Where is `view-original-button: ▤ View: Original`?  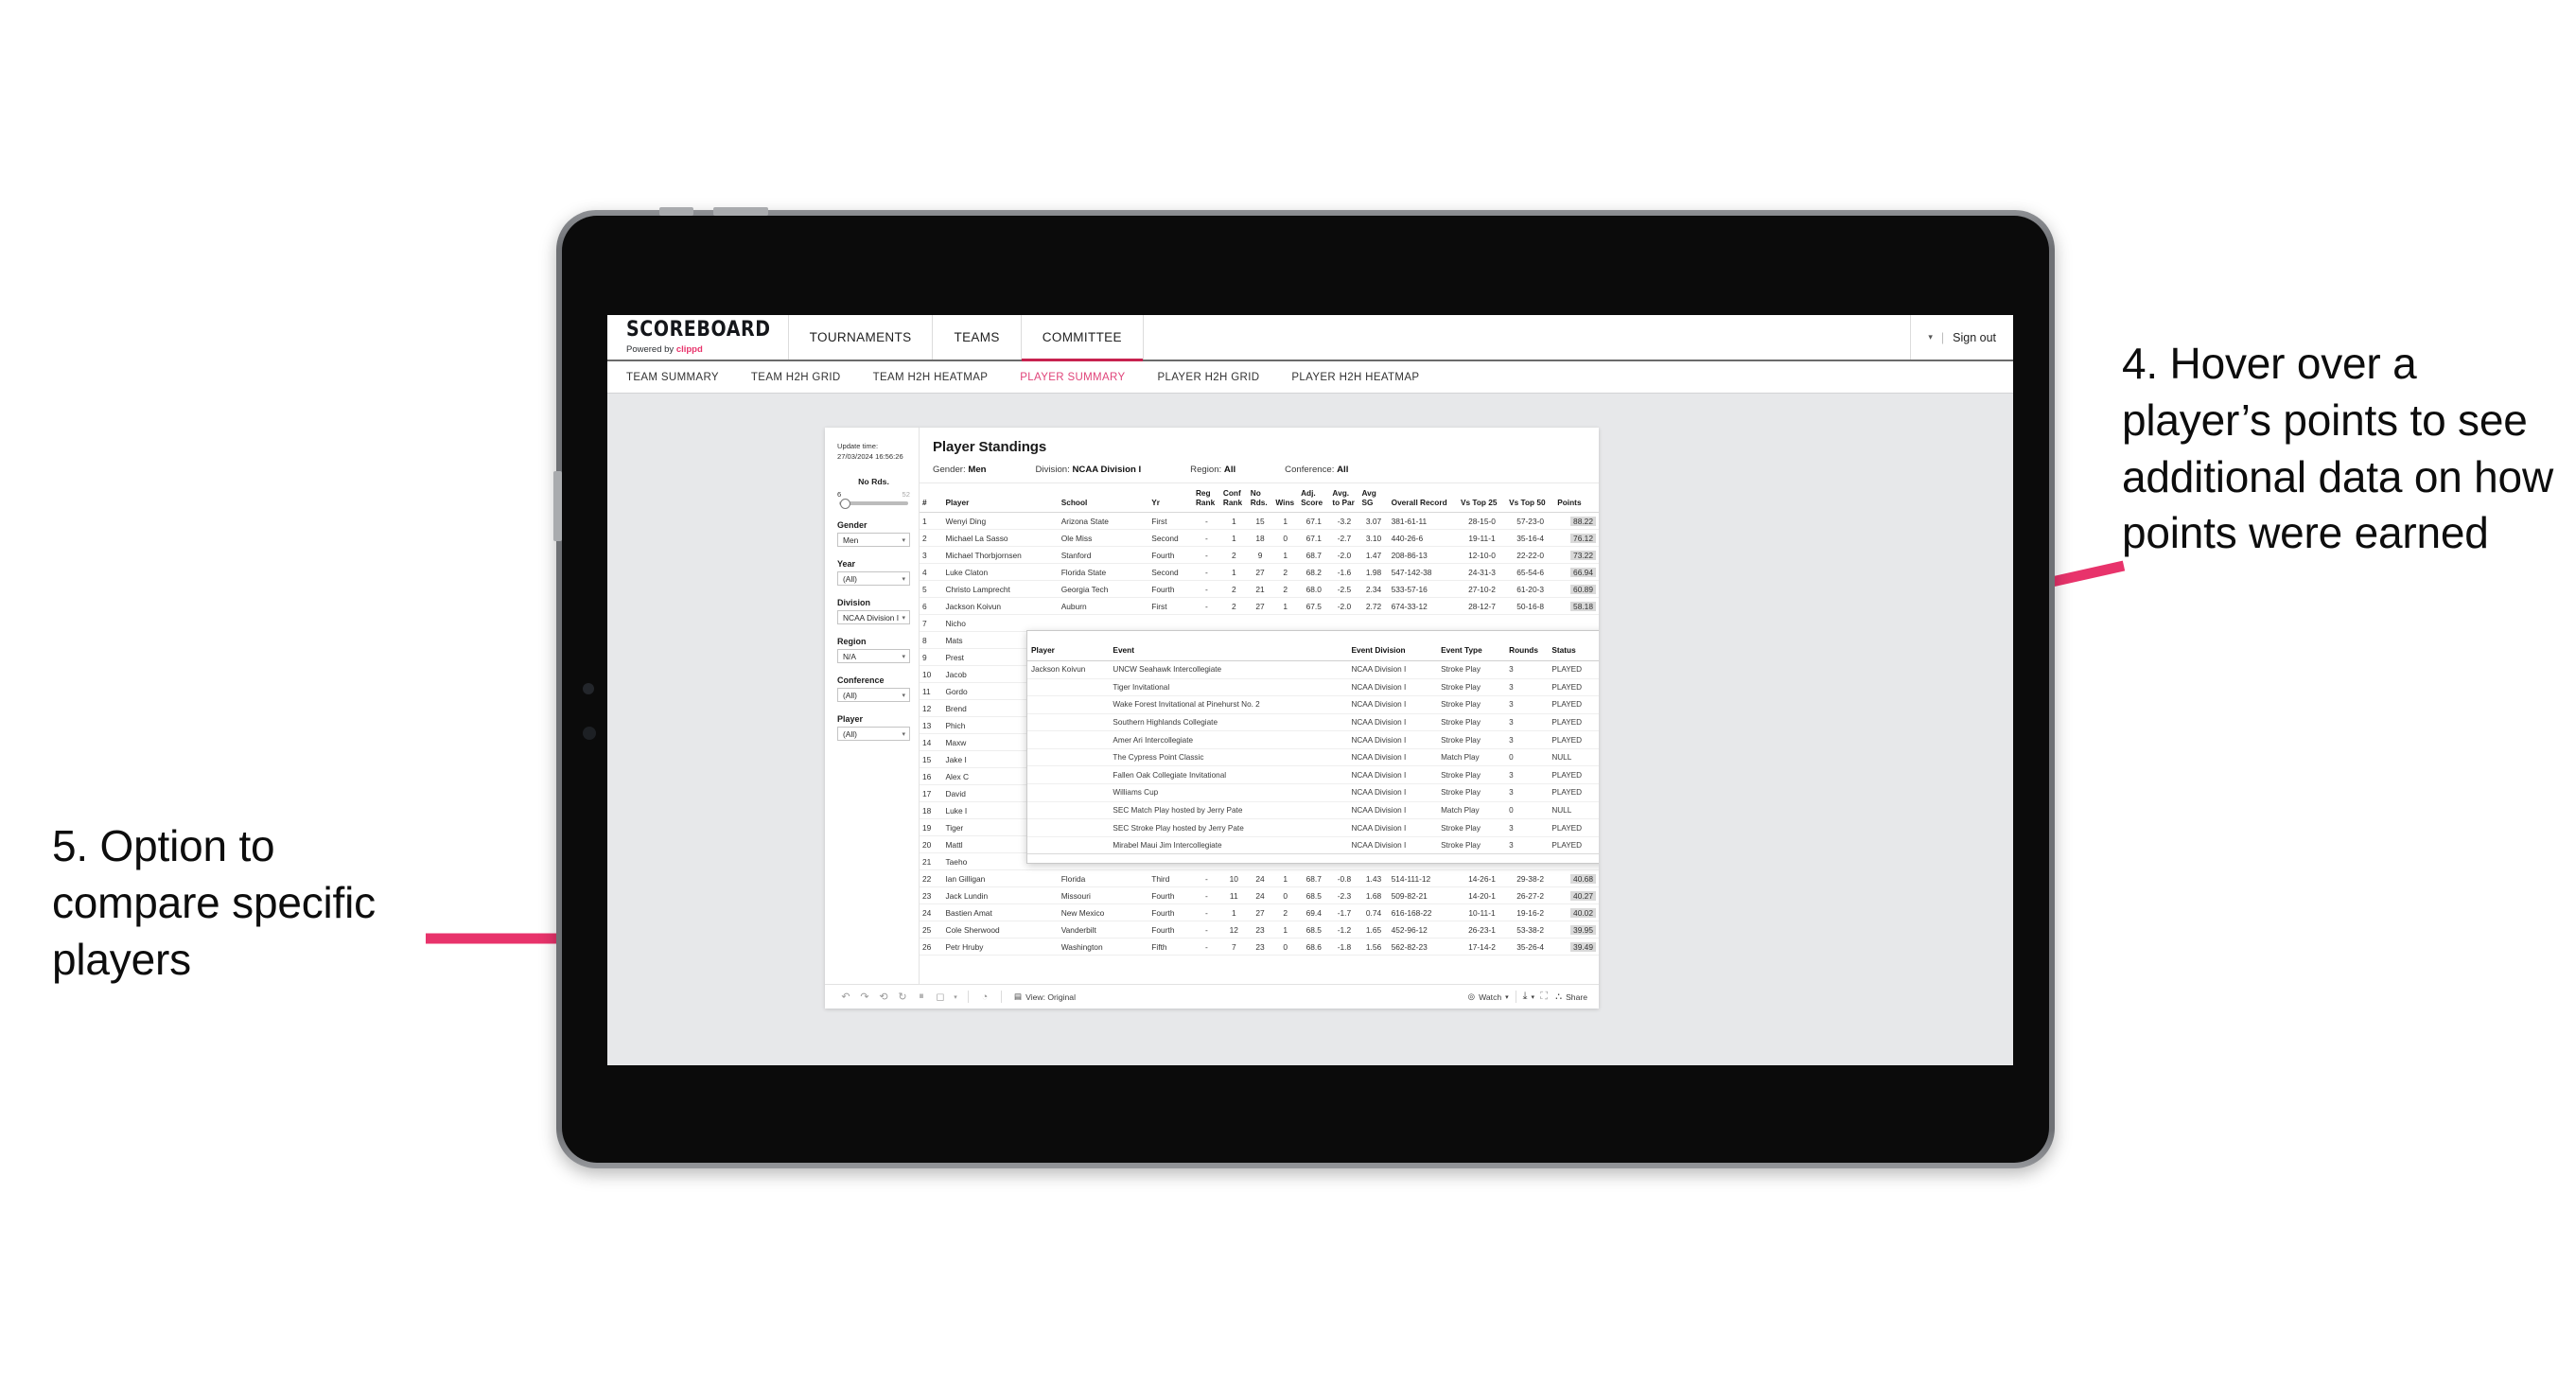
view-original-button: ▤ View: Original is located at coordinates (1045, 996).